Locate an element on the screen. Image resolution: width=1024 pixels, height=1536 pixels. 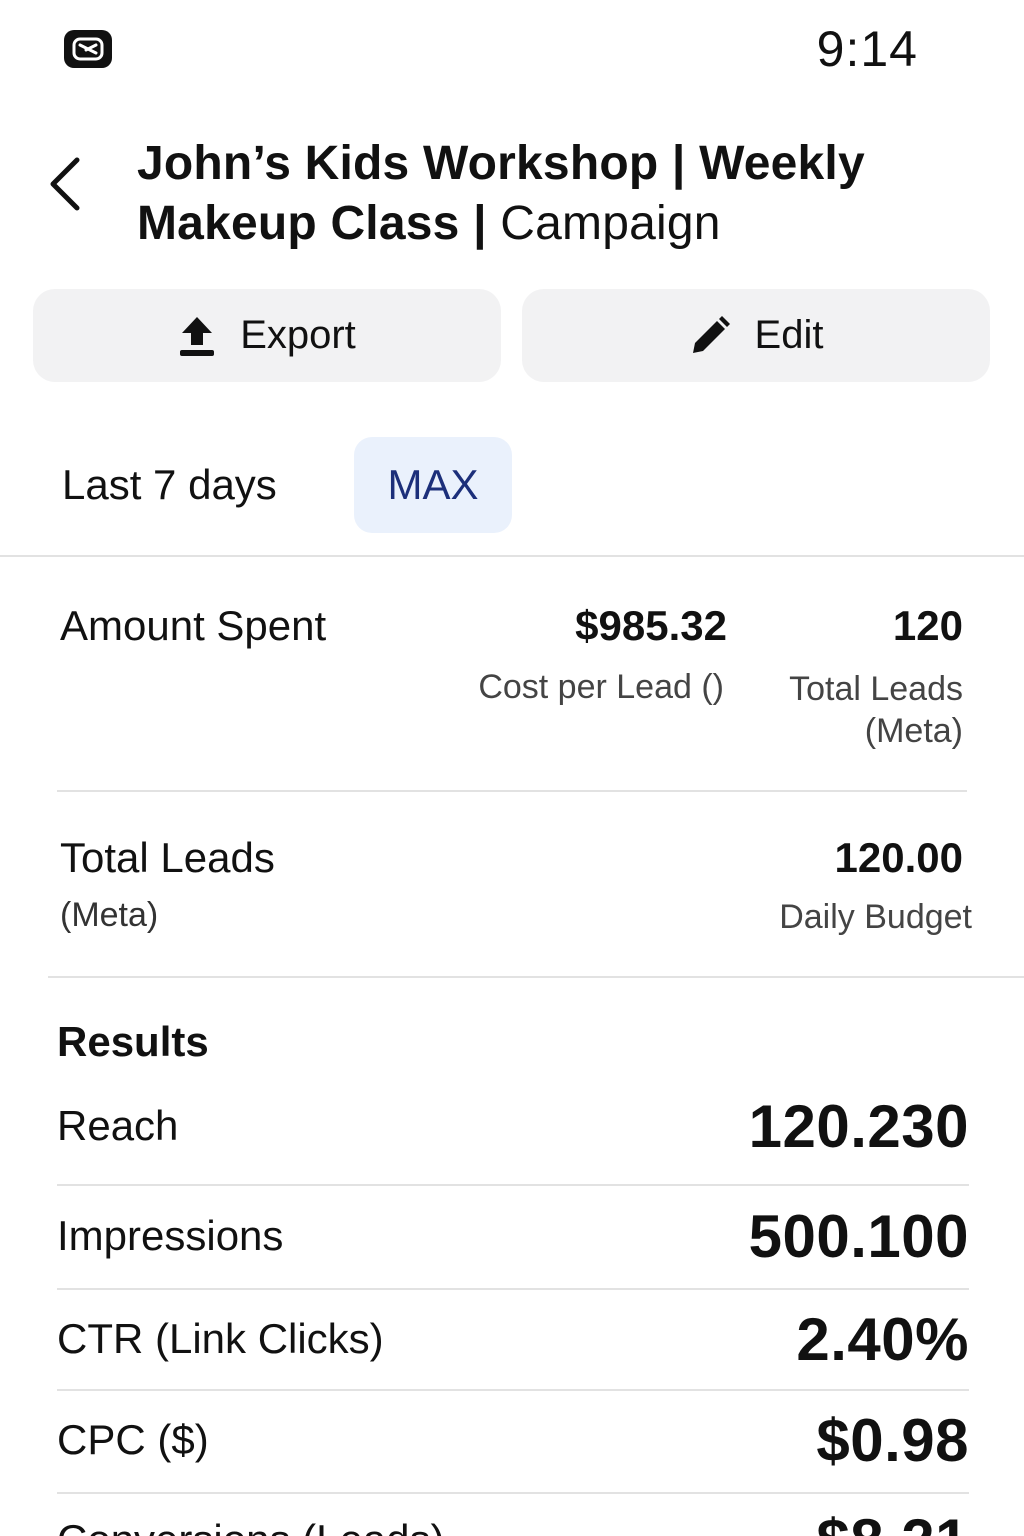
range-option-max: MAX is located at coordinates (433, 485).